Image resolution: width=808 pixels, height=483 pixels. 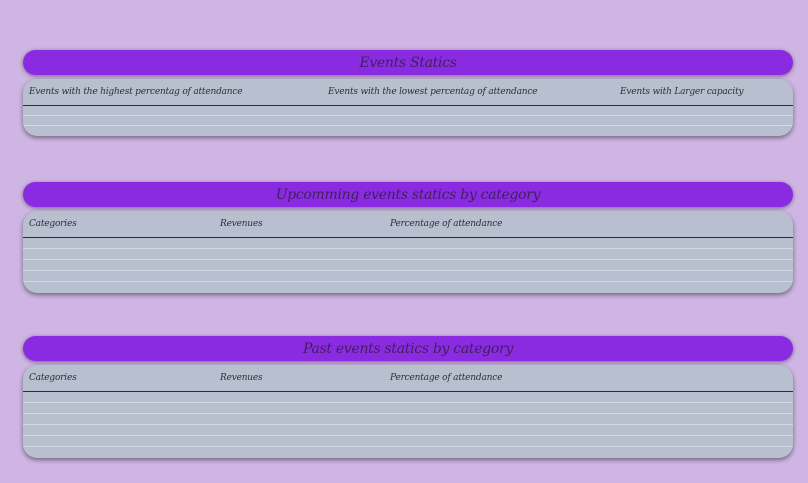 I want to click on past-events-title: Past events statics by category, so click(x=408, y=348).